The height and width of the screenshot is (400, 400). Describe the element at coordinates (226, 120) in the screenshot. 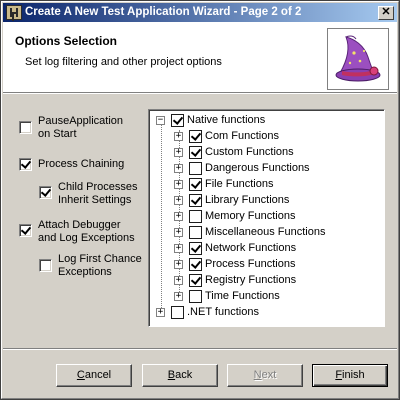

I see `tree-item-label: Native functions` at that location.